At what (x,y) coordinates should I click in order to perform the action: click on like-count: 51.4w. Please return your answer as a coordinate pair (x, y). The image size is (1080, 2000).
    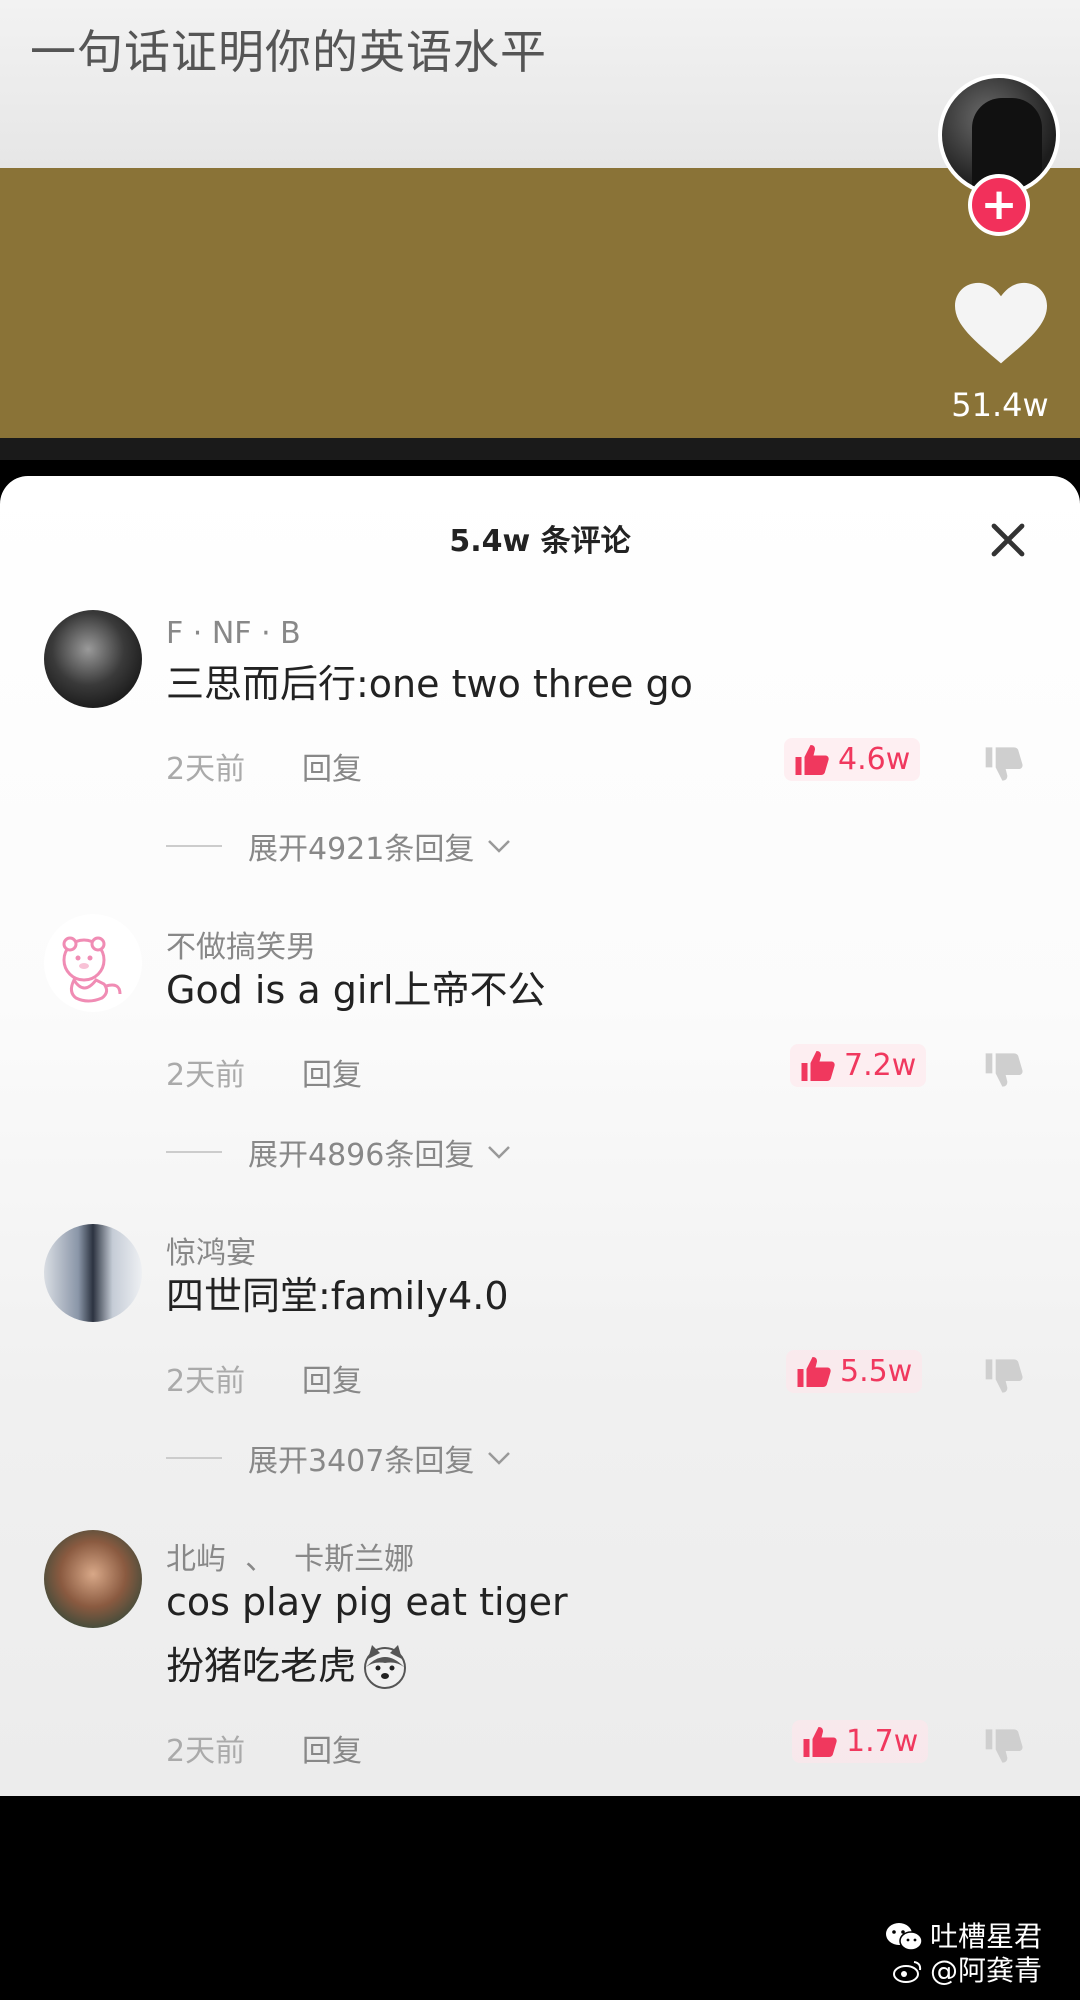
    Looking at the image, I should click on (1000, 405).